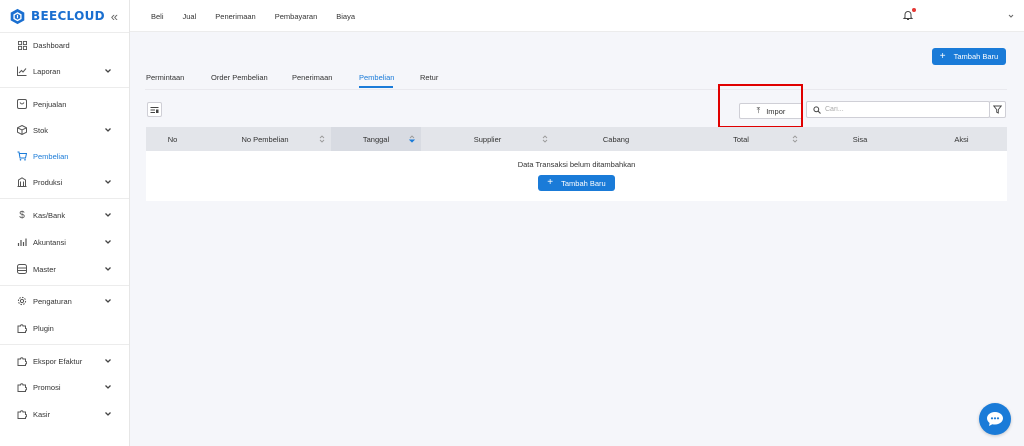 The image size is (1024, 446). Describe the element at coordinates (22, 45) in the screenshot. I see `grid-icon` at that location.